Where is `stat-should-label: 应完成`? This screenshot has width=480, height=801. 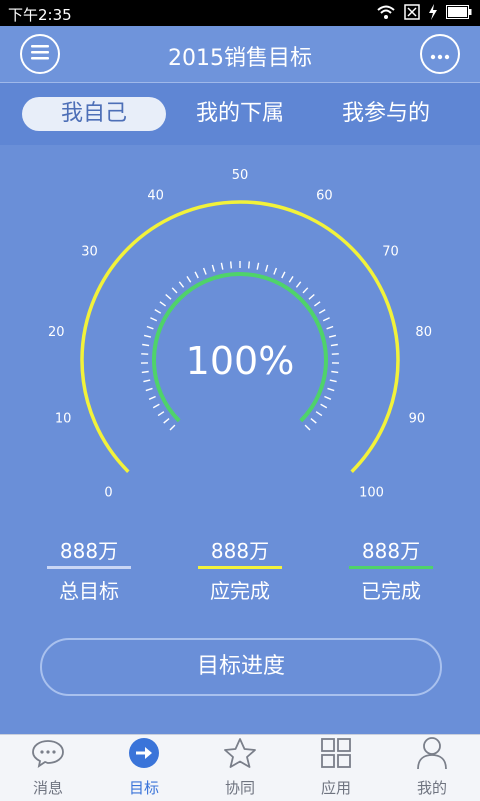 stat-should-label: 应完成 is located at coordinates (240, 589).